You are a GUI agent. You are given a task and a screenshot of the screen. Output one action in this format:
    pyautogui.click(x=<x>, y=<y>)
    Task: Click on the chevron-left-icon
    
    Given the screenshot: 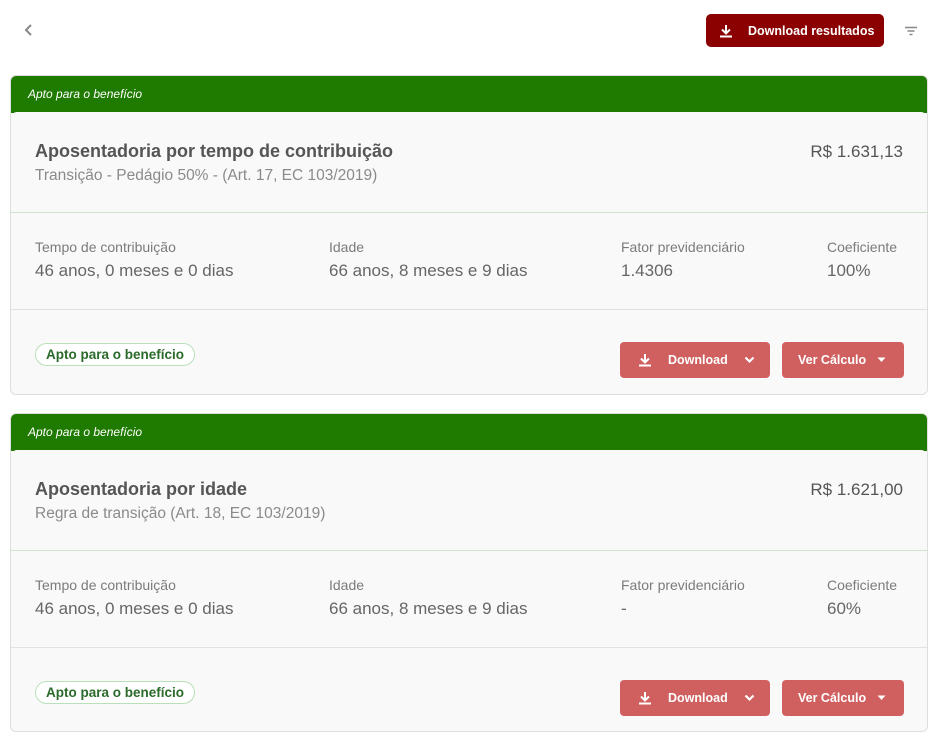 What is the action you would take?
    pyautogui.click(x=28, y=30)
    